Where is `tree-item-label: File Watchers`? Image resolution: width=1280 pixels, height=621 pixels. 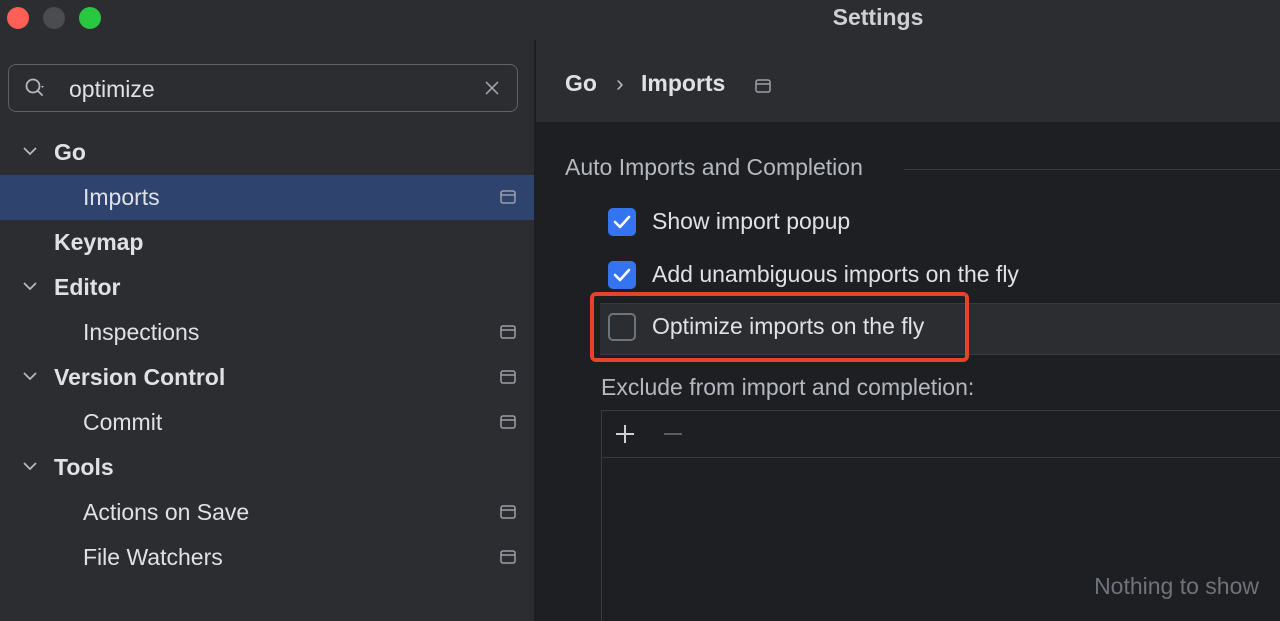
tree-item-label: File Watchers is located at coordinates (153, 557).